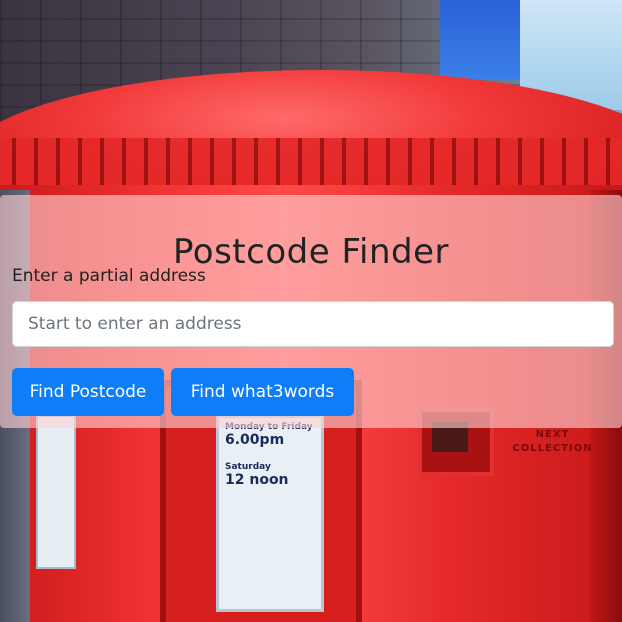 The height and width of the screenshot is (622, 622). Describe the element at coordinates (313, 324) in the screenshot. I see `address-input` at that location.